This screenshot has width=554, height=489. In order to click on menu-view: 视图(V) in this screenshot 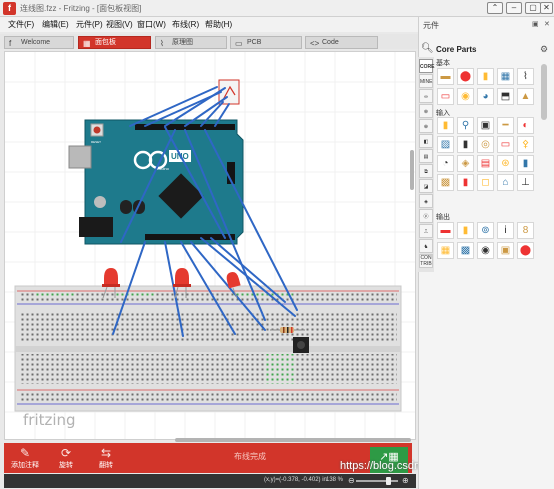, I will do `click(119, 24)`.